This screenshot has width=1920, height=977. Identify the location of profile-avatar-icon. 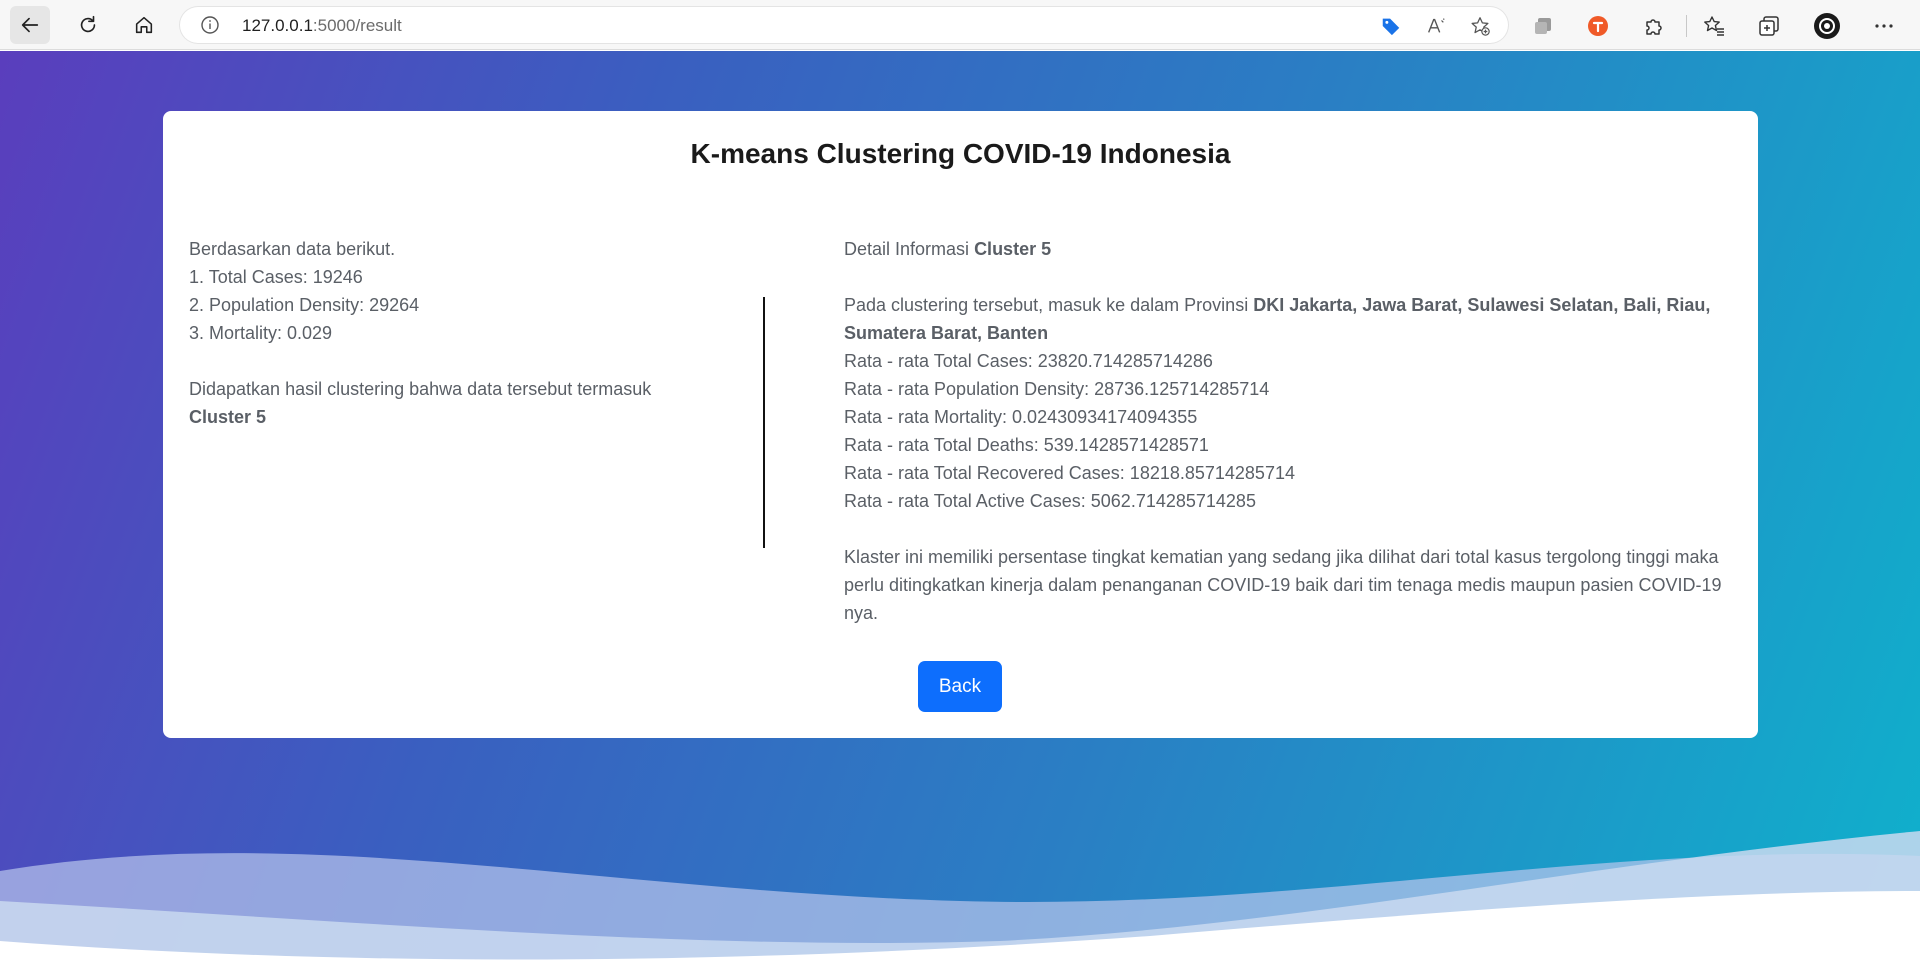
(1827, 26).